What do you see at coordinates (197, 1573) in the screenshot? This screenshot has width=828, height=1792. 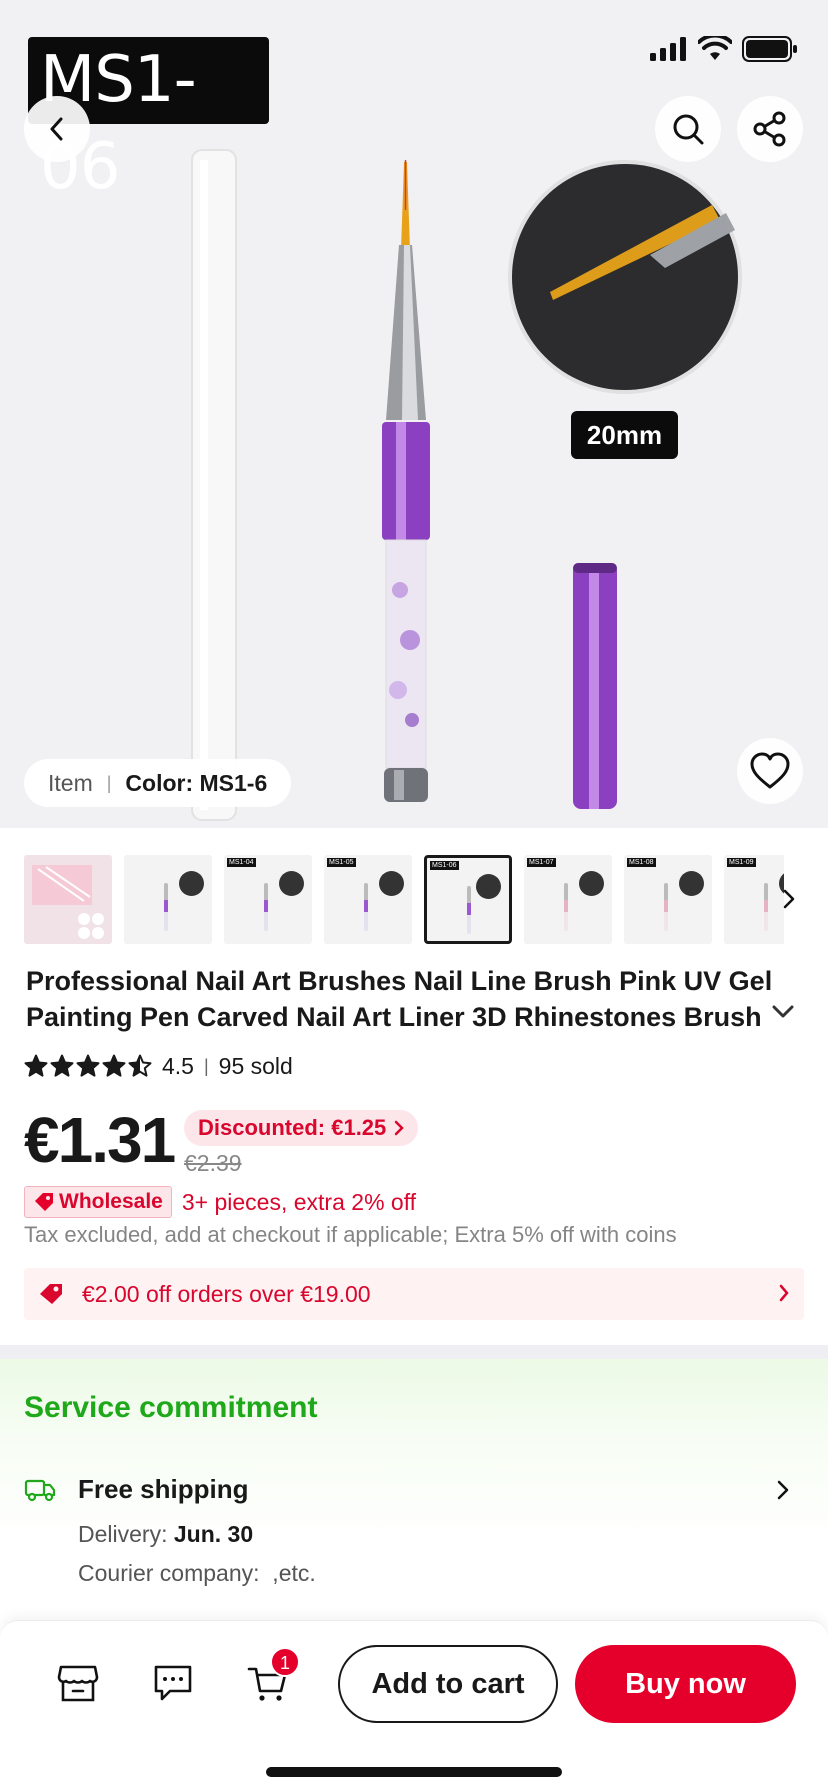 I see `courier-info: Courier company: ,etc.` at bounding box center [197, 1573].